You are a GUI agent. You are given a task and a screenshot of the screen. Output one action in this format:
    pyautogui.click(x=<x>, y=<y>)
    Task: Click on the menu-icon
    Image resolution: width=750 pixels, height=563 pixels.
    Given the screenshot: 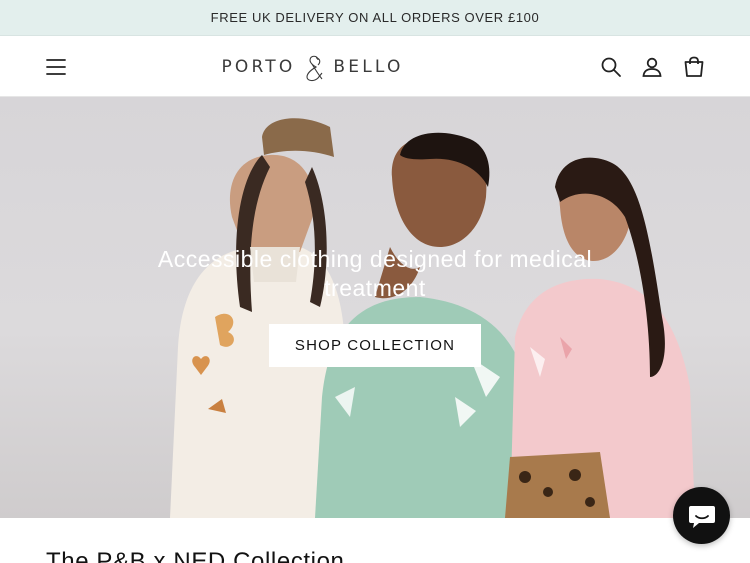 What is the action you would take?
    pyautogui.click(x=56, y=67)
    